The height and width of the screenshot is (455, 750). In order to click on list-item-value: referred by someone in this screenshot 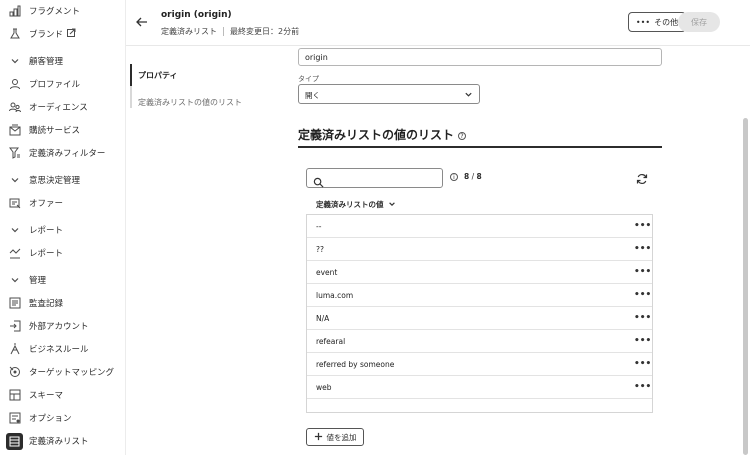, I will do `click(355, 364)`.